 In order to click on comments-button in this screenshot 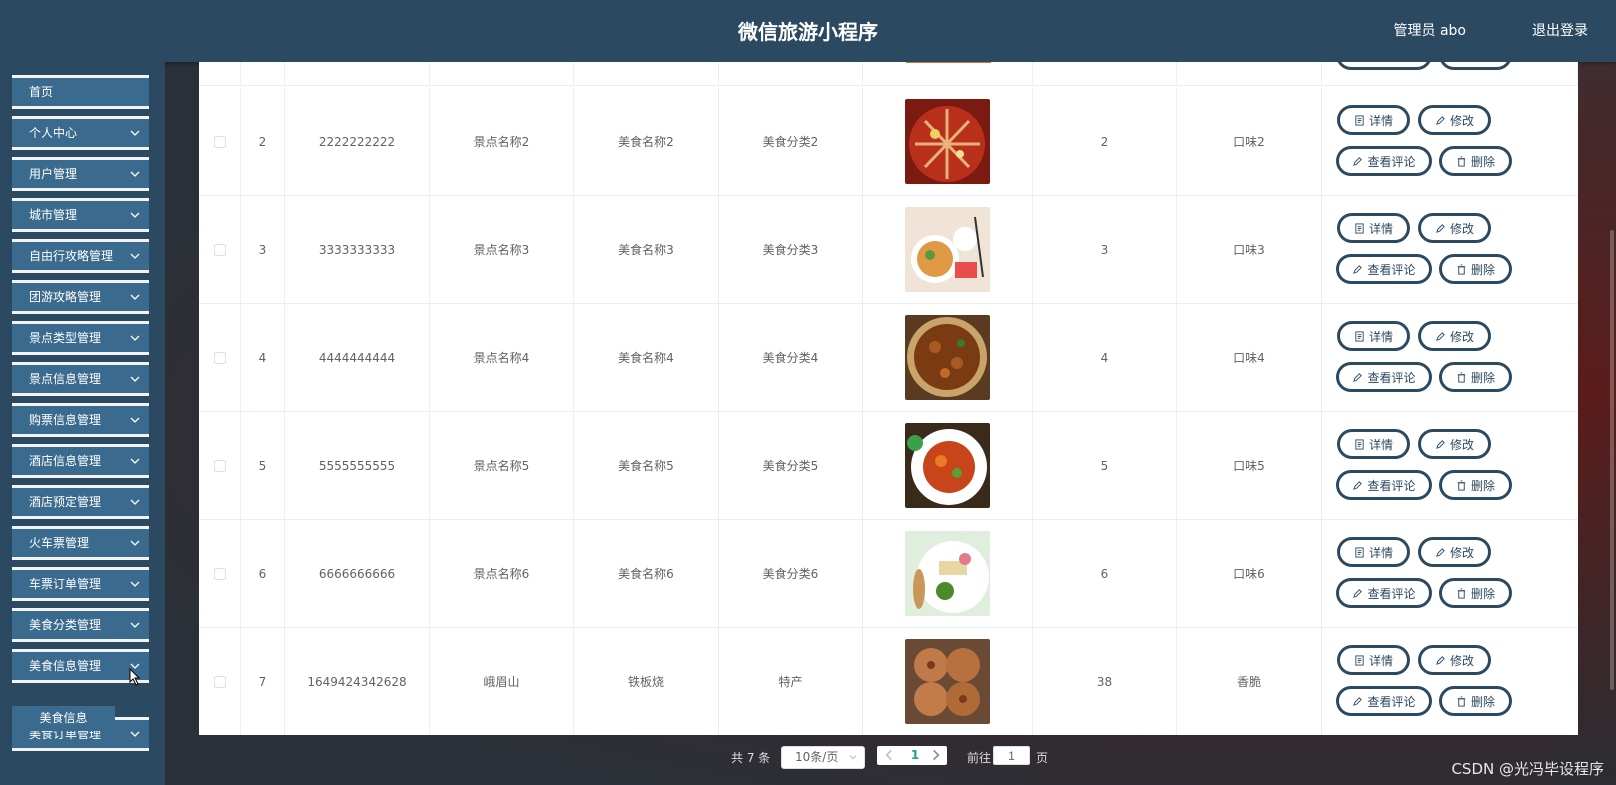, I will do `click(1384, 66)`.